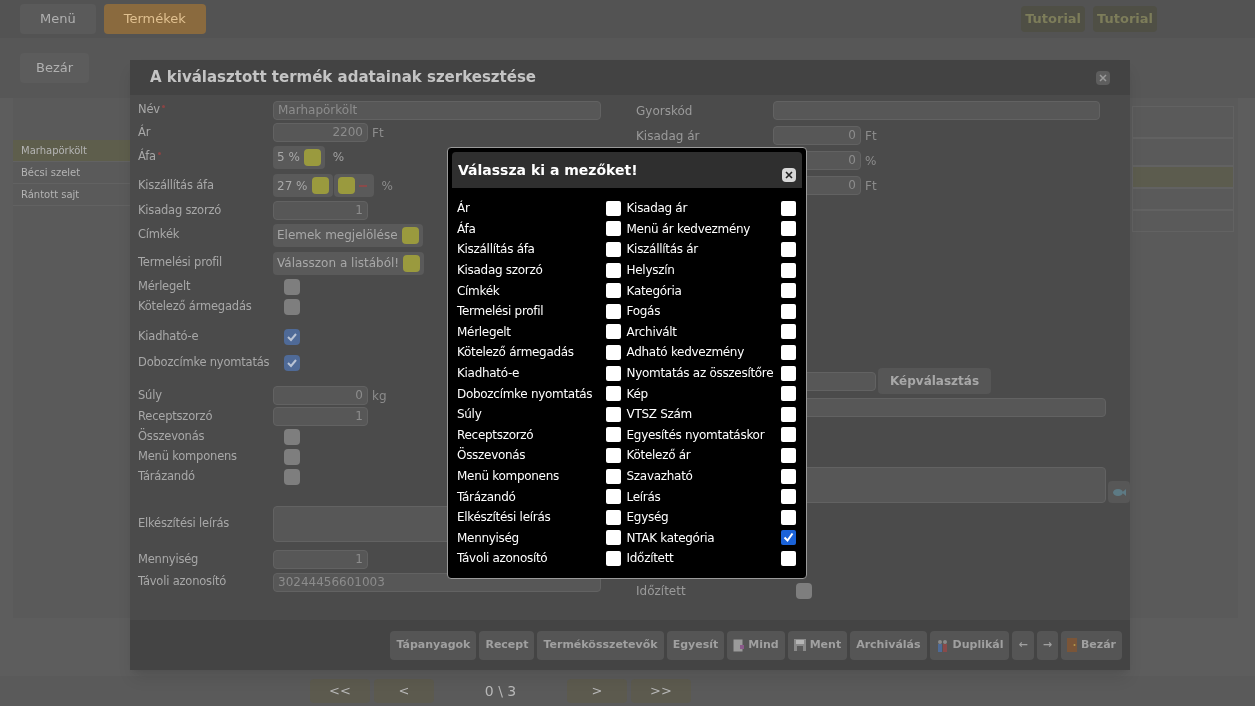 Image resolution: width=1255 pixels, height=706 pixels. Describe the element at coordinates (484, 332) in the screenshot. I see `field-option-label: Mérlegelt` at that location.